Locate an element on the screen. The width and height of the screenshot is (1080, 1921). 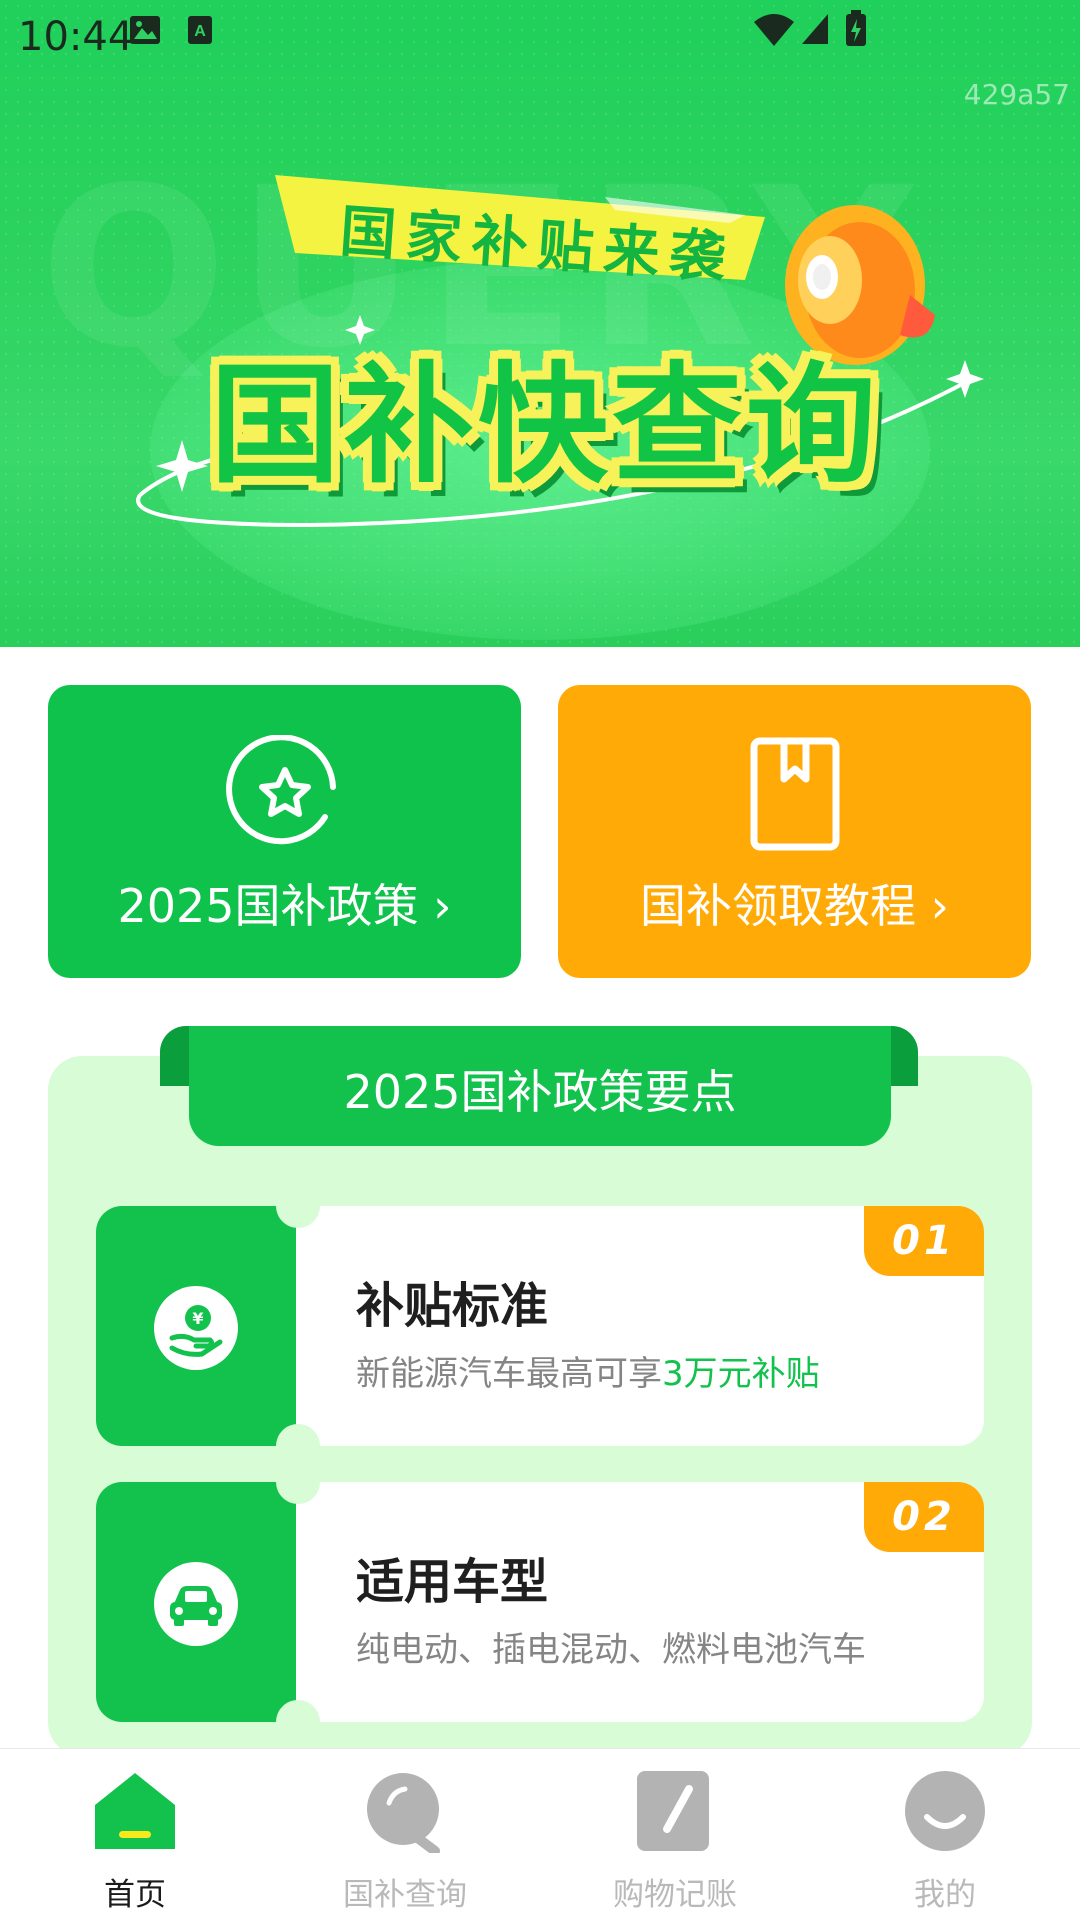
bottom-nav: 首页 国补查询 购物记账 我的 is located at coordinates (540, 1834).